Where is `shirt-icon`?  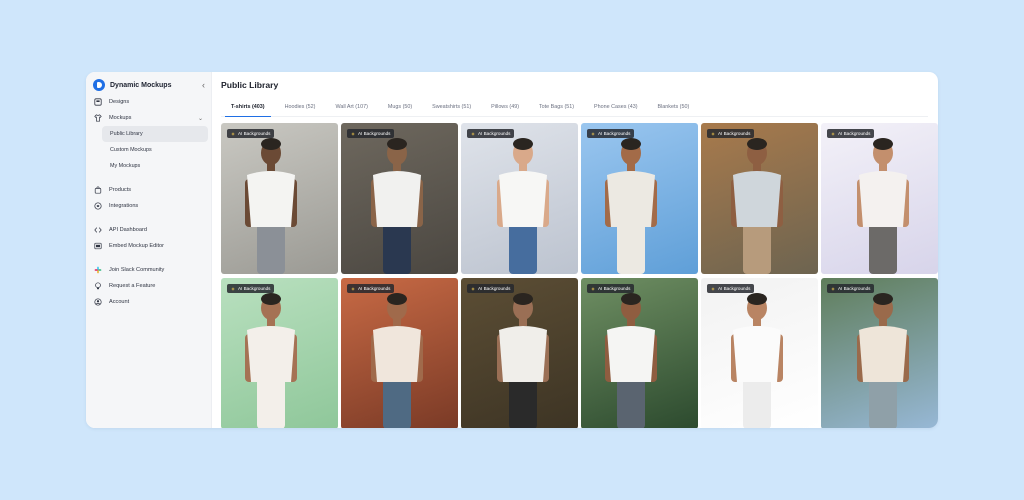 shirt-icon is located at coordinates (98, 118).